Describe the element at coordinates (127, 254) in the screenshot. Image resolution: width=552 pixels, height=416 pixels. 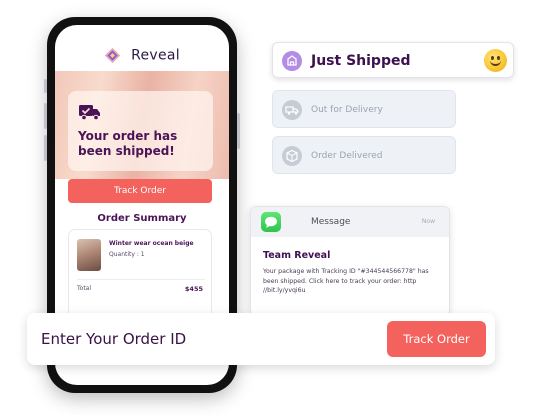
I see `product-quantity: Quantity : 1` at that location.